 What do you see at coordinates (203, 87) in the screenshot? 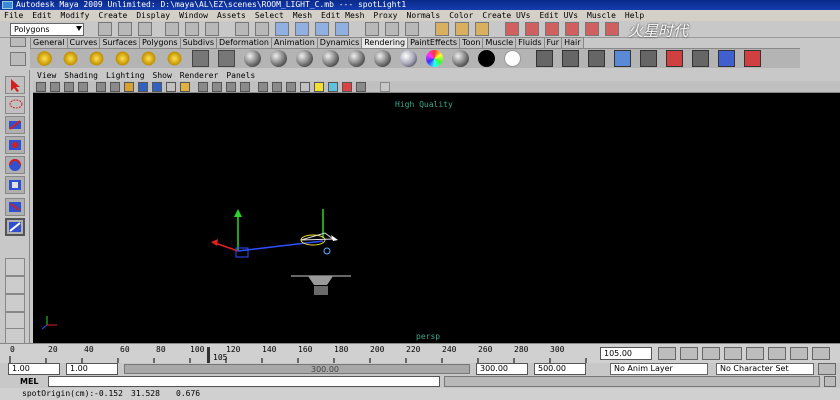
I see `default-light-icon` at bounding box center [203, 87].